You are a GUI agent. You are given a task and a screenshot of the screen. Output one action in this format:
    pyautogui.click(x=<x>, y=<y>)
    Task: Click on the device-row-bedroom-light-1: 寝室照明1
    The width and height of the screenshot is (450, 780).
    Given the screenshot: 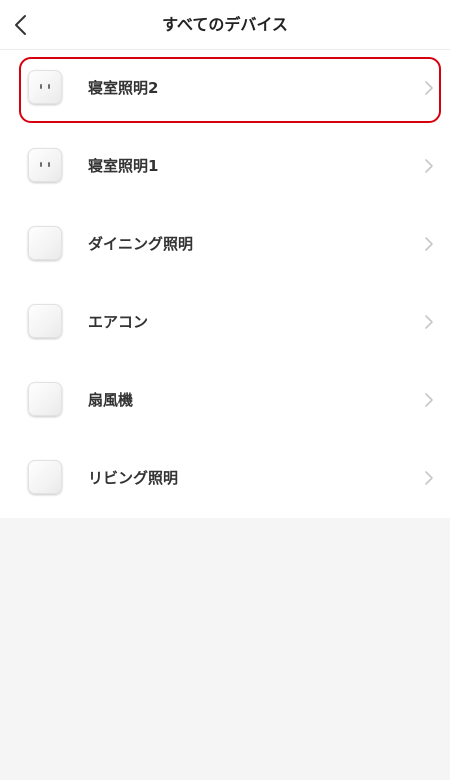 What is the action you would take?
    pyautogui.click(x=225, y=167)
    